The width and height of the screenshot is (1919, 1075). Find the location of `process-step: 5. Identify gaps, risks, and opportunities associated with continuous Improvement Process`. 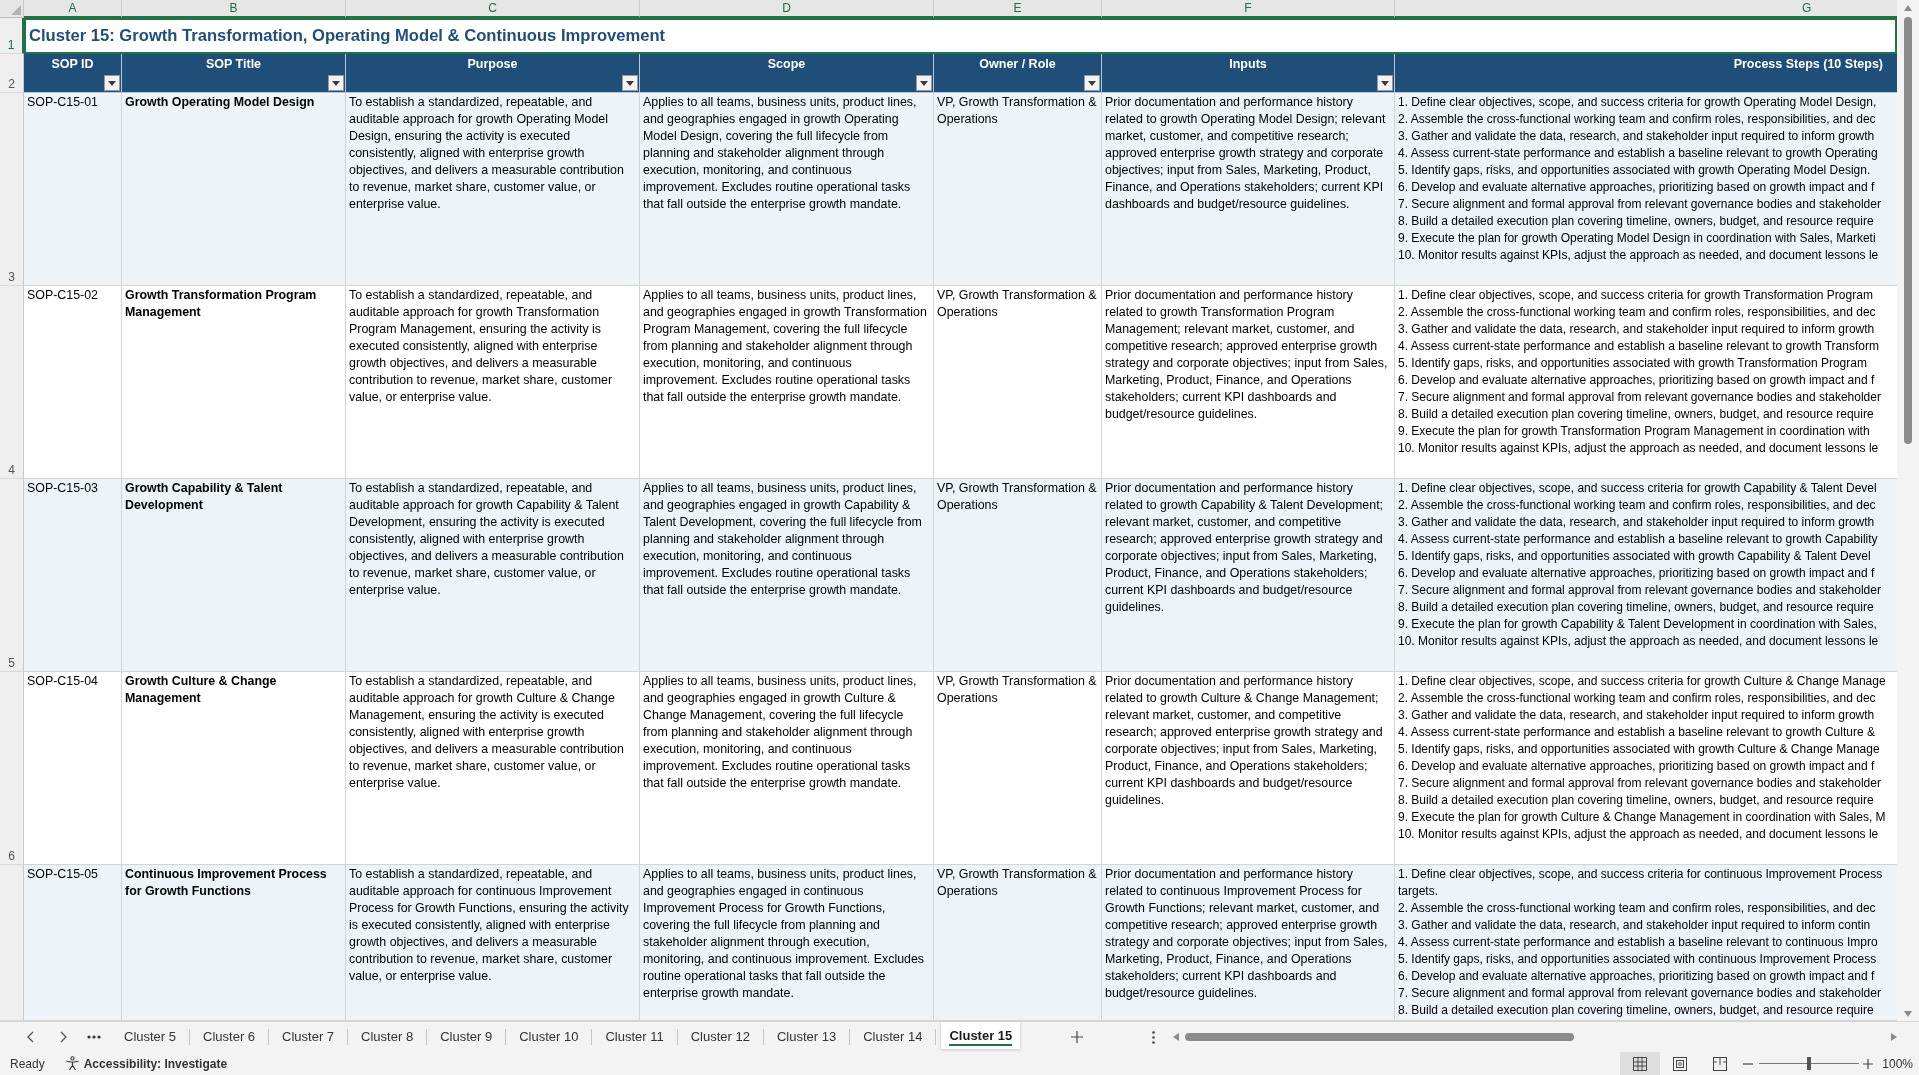

process-step: 5. Identify gaps, risks, and opportunities associated with continuous Improvement Process is located at coordinates (1637, 959).